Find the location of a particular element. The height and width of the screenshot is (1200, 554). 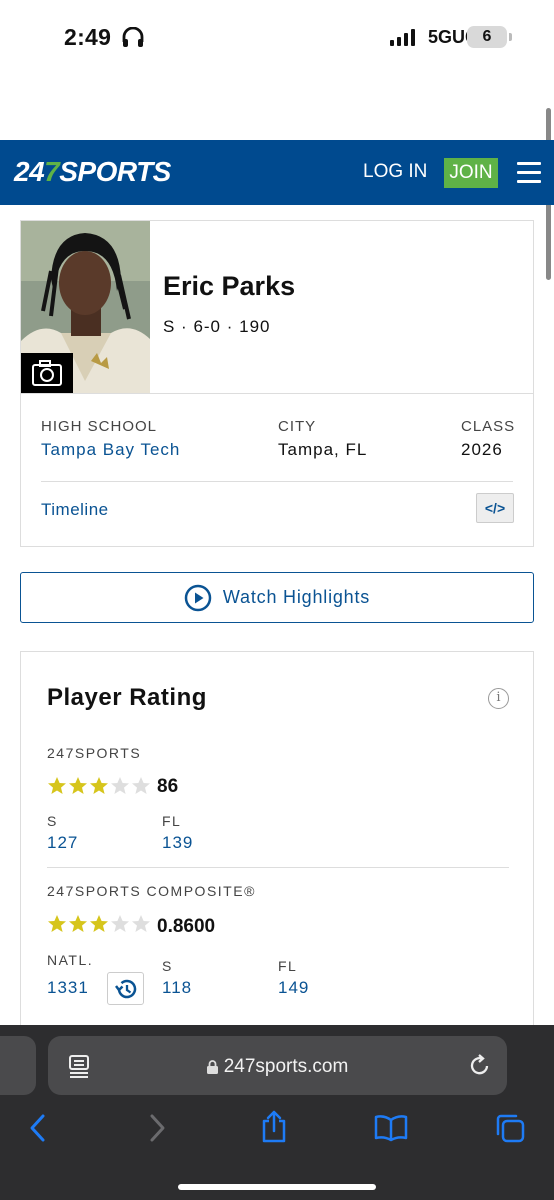

logo-text-7: 7 is located at coordinates (52, 171).